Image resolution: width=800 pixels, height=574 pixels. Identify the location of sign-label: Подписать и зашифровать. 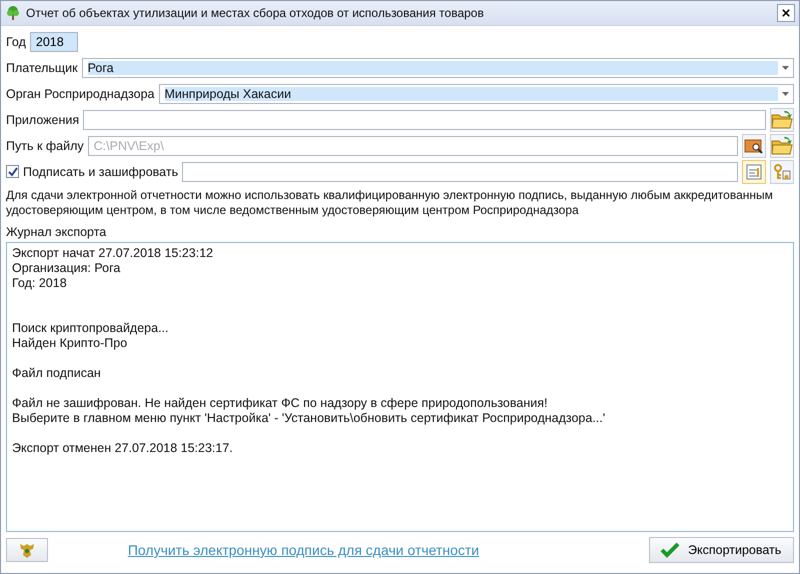
(100, 171).